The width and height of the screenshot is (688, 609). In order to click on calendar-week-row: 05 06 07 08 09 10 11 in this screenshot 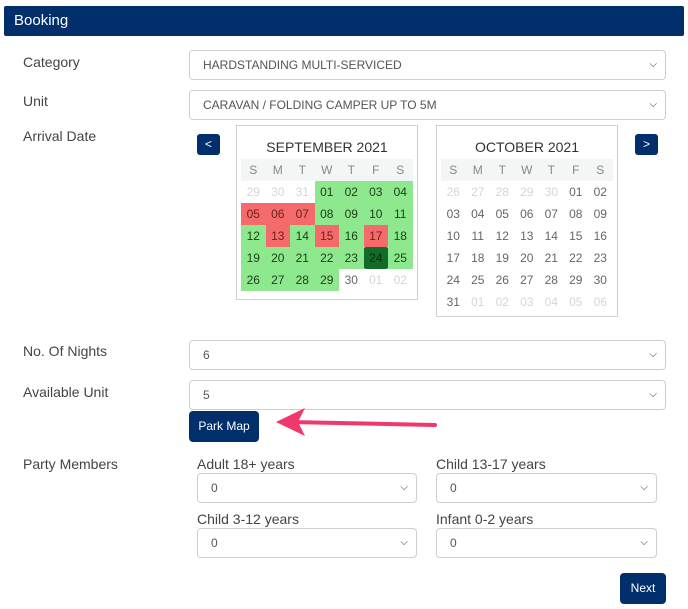, I will do `click(327, 214)`.